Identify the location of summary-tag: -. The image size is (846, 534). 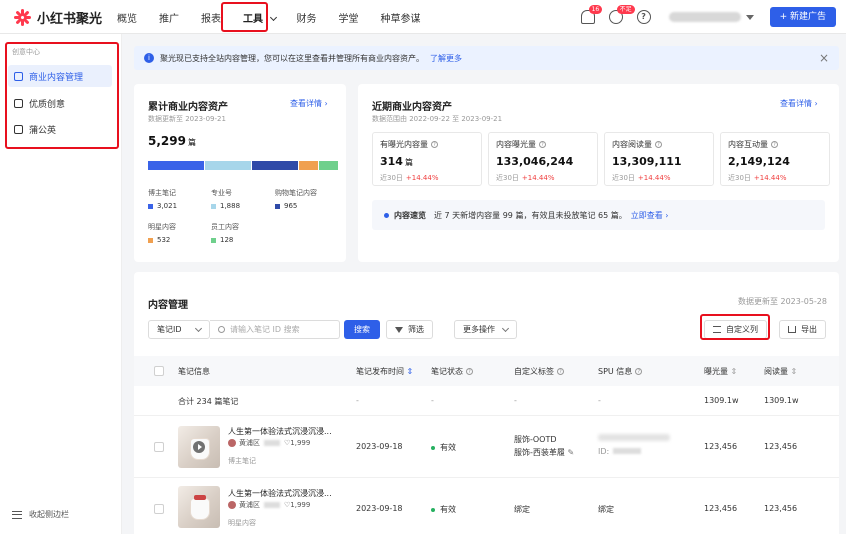
(515, 400).